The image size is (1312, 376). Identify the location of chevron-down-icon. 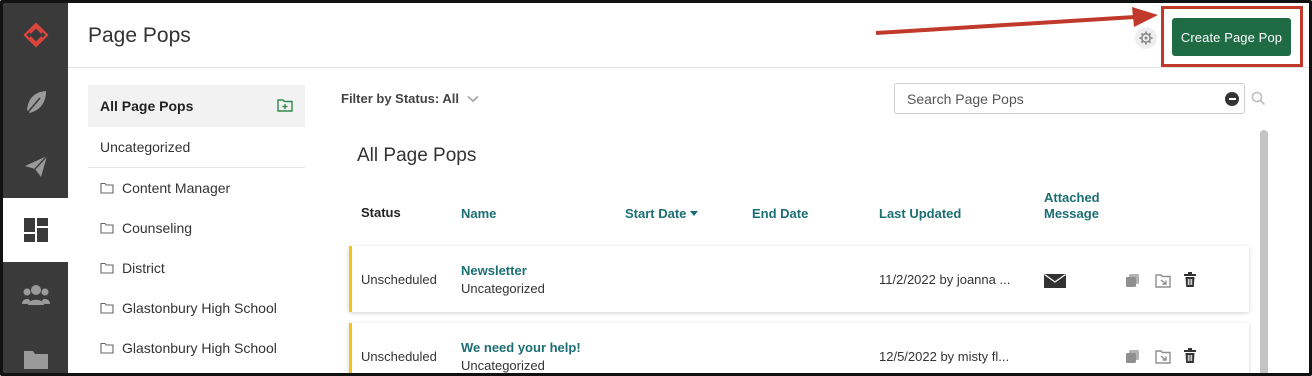
(473, 98).